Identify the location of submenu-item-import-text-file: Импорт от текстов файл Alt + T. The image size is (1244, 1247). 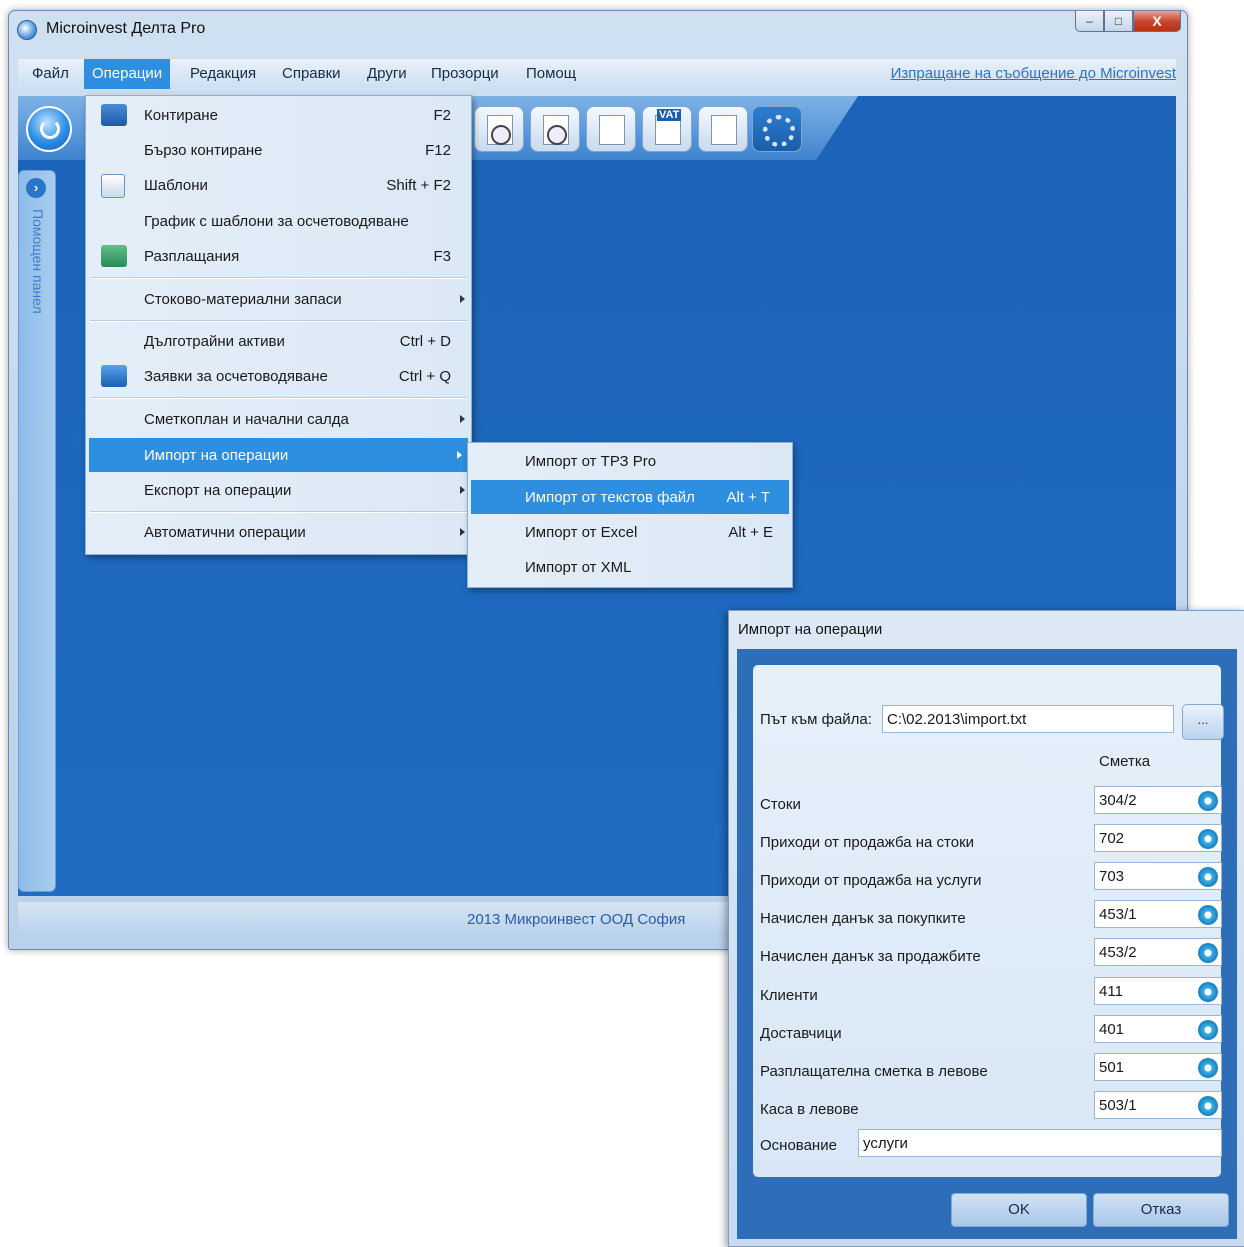
(630, 497).